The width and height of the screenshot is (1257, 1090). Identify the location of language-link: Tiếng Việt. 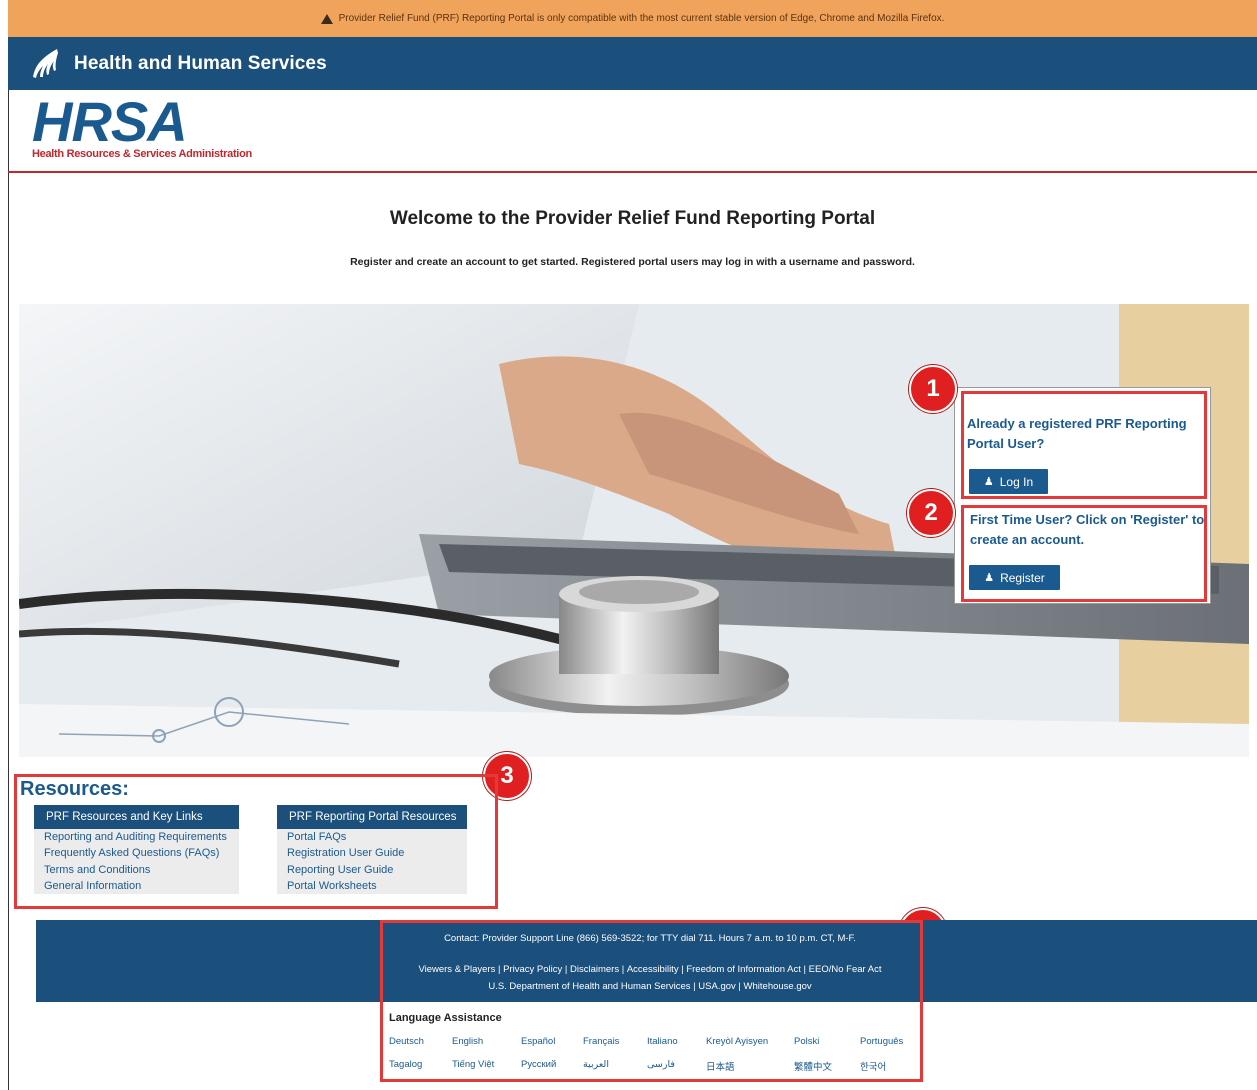
(473, 1064).